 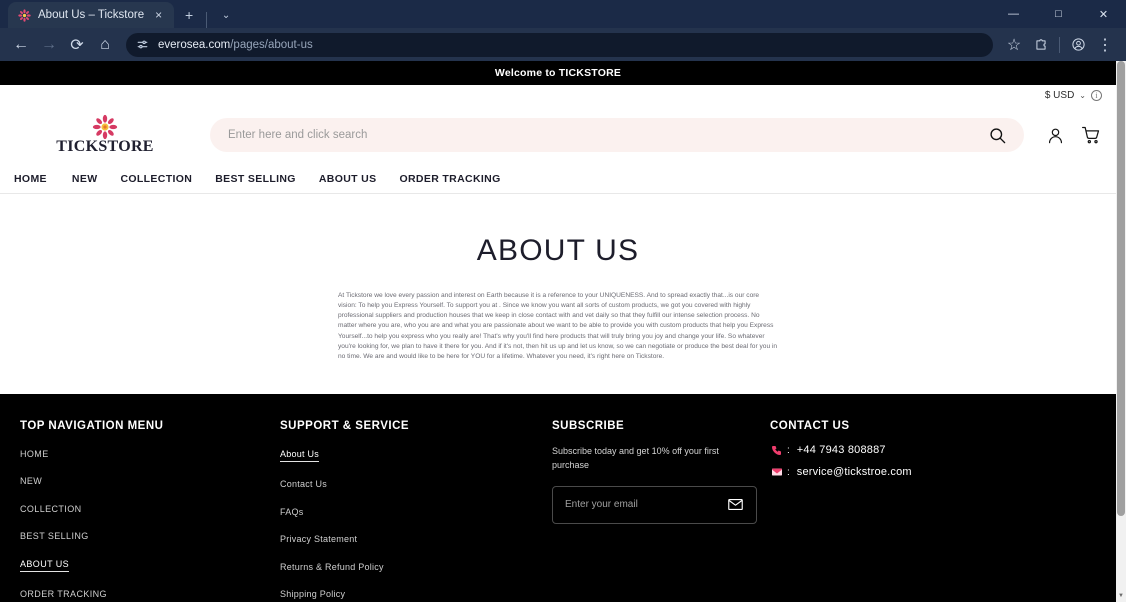 I want to click on info-icon: i, so click(x=1096, y=95).